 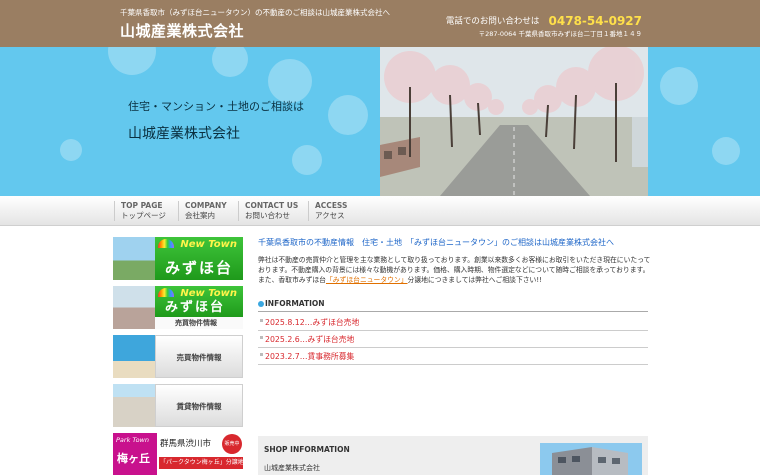 I want to click on news-link: 2023.2.7…賃事務所募集, so click(x=309, y=356).